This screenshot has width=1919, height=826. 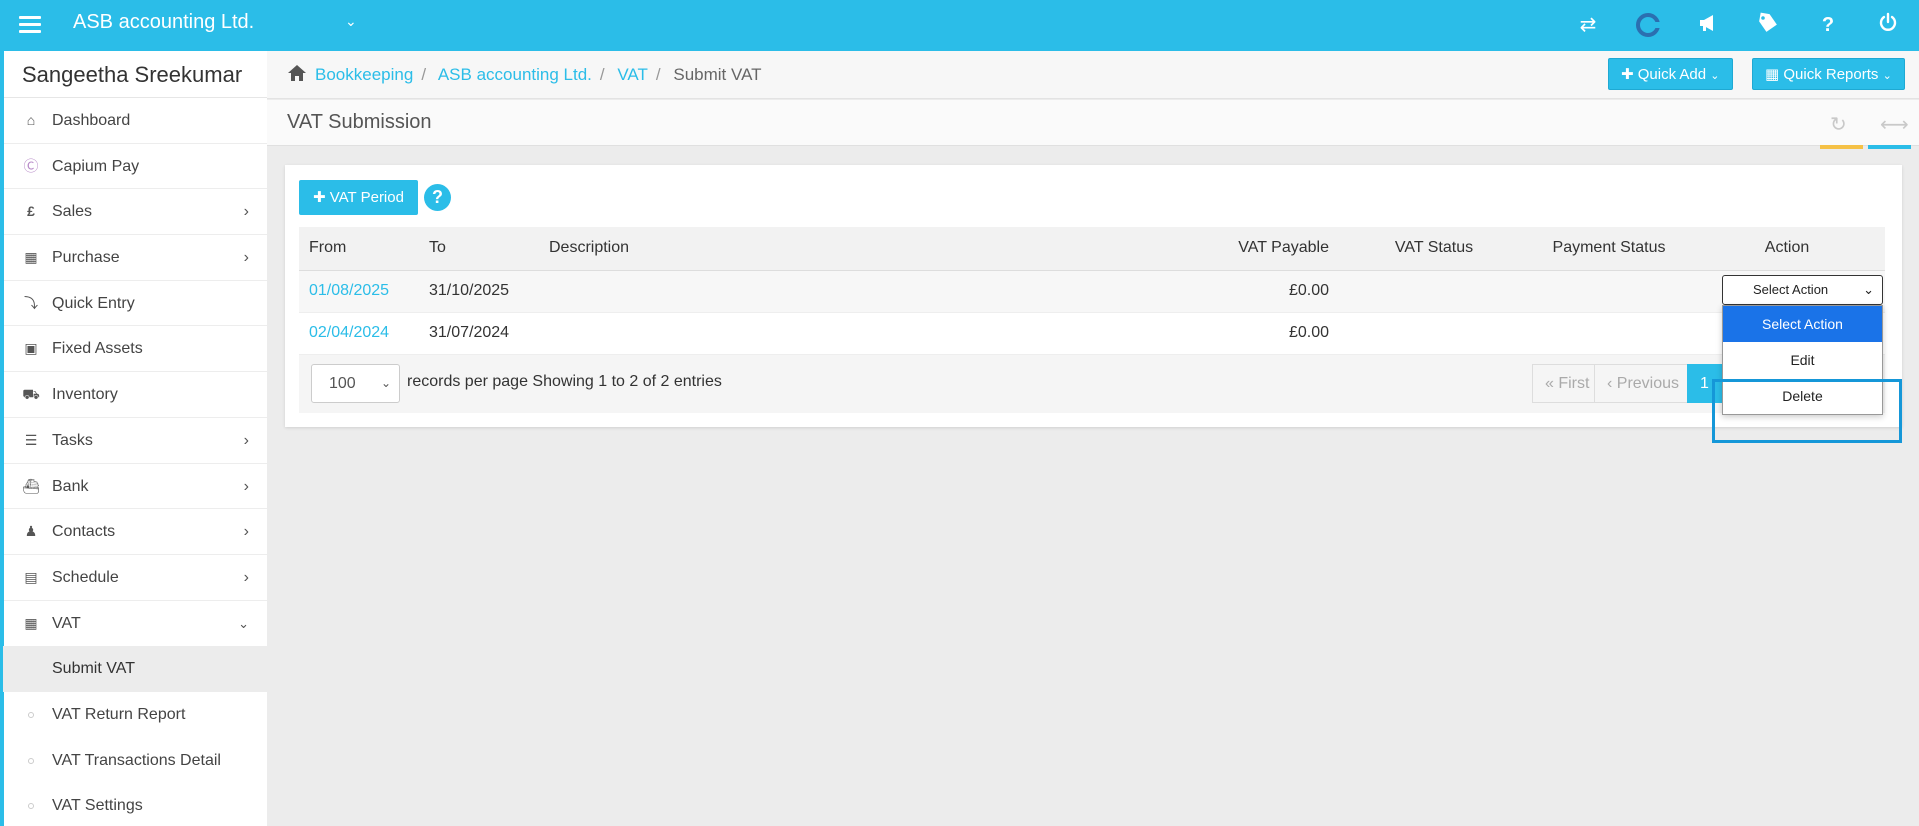 I want to click on sidebar-subitem-submit-vat: Submit VAT, so click(x=133, y=669).